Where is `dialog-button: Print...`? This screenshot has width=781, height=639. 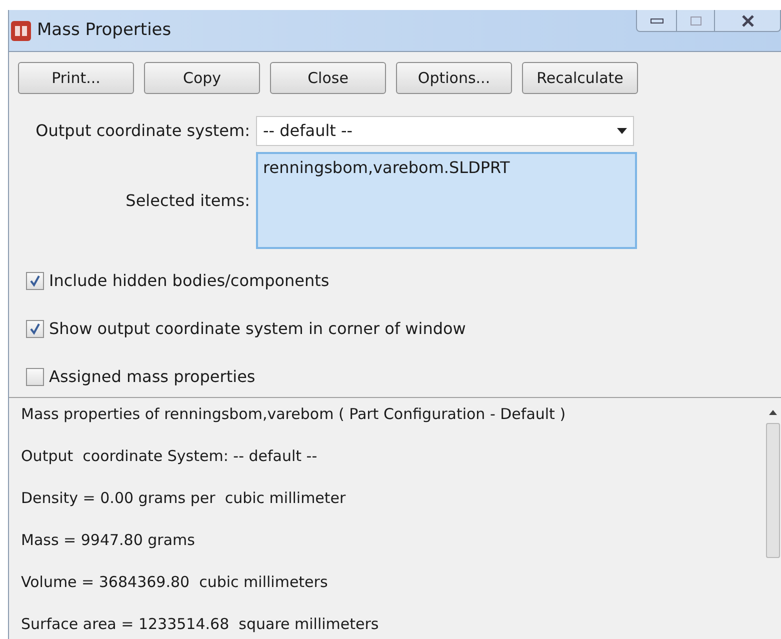 dialog-button: Print... is located at coordinates (76, 78).